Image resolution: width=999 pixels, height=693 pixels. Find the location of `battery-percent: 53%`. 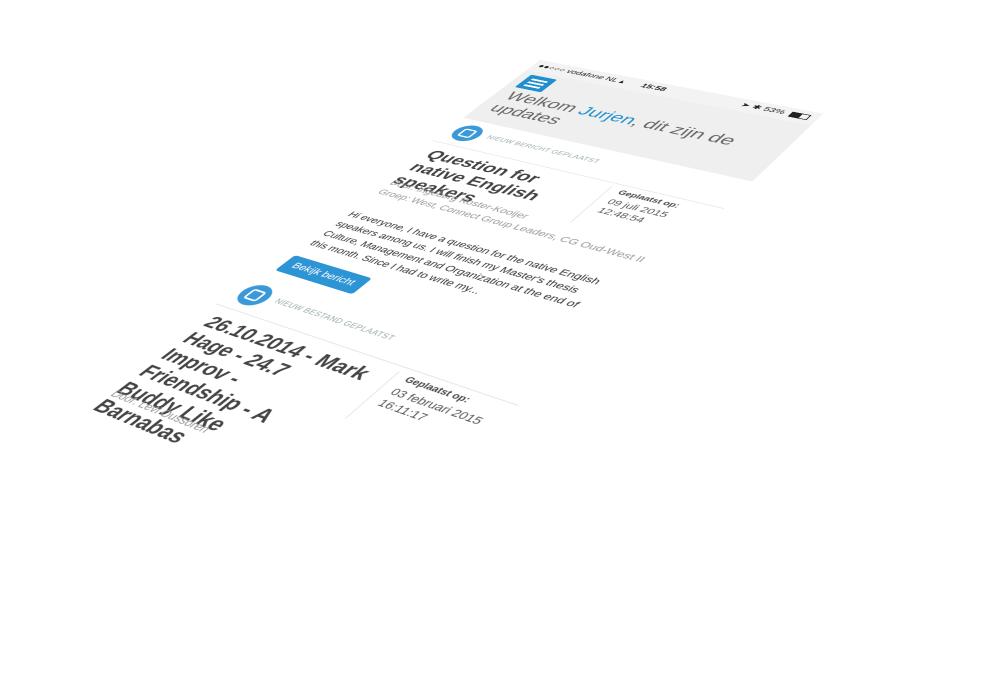

battery-percent: 53% is located at coordinates (774, 111).